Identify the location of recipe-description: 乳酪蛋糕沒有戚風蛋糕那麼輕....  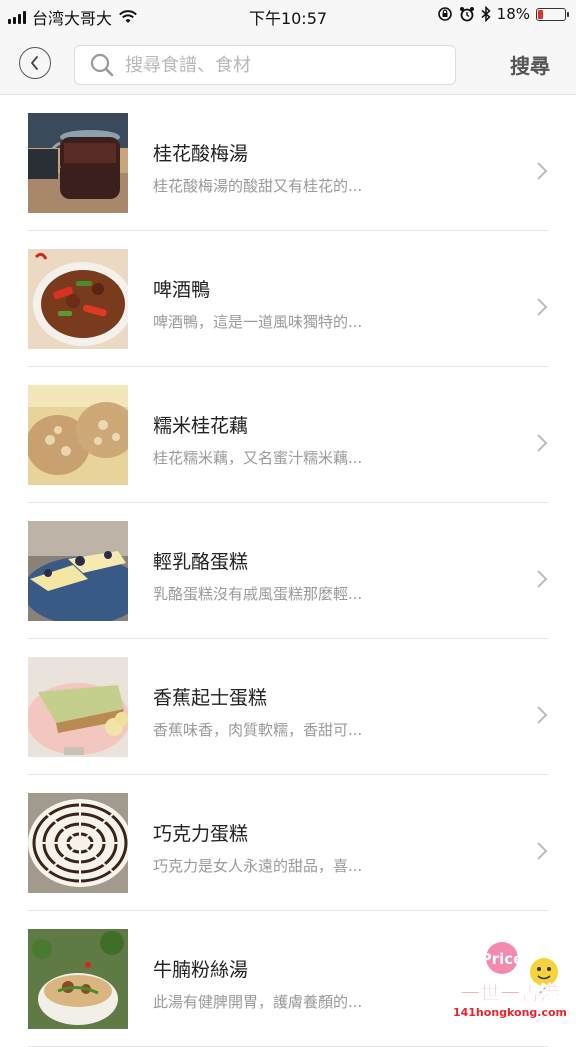
(257, 593).